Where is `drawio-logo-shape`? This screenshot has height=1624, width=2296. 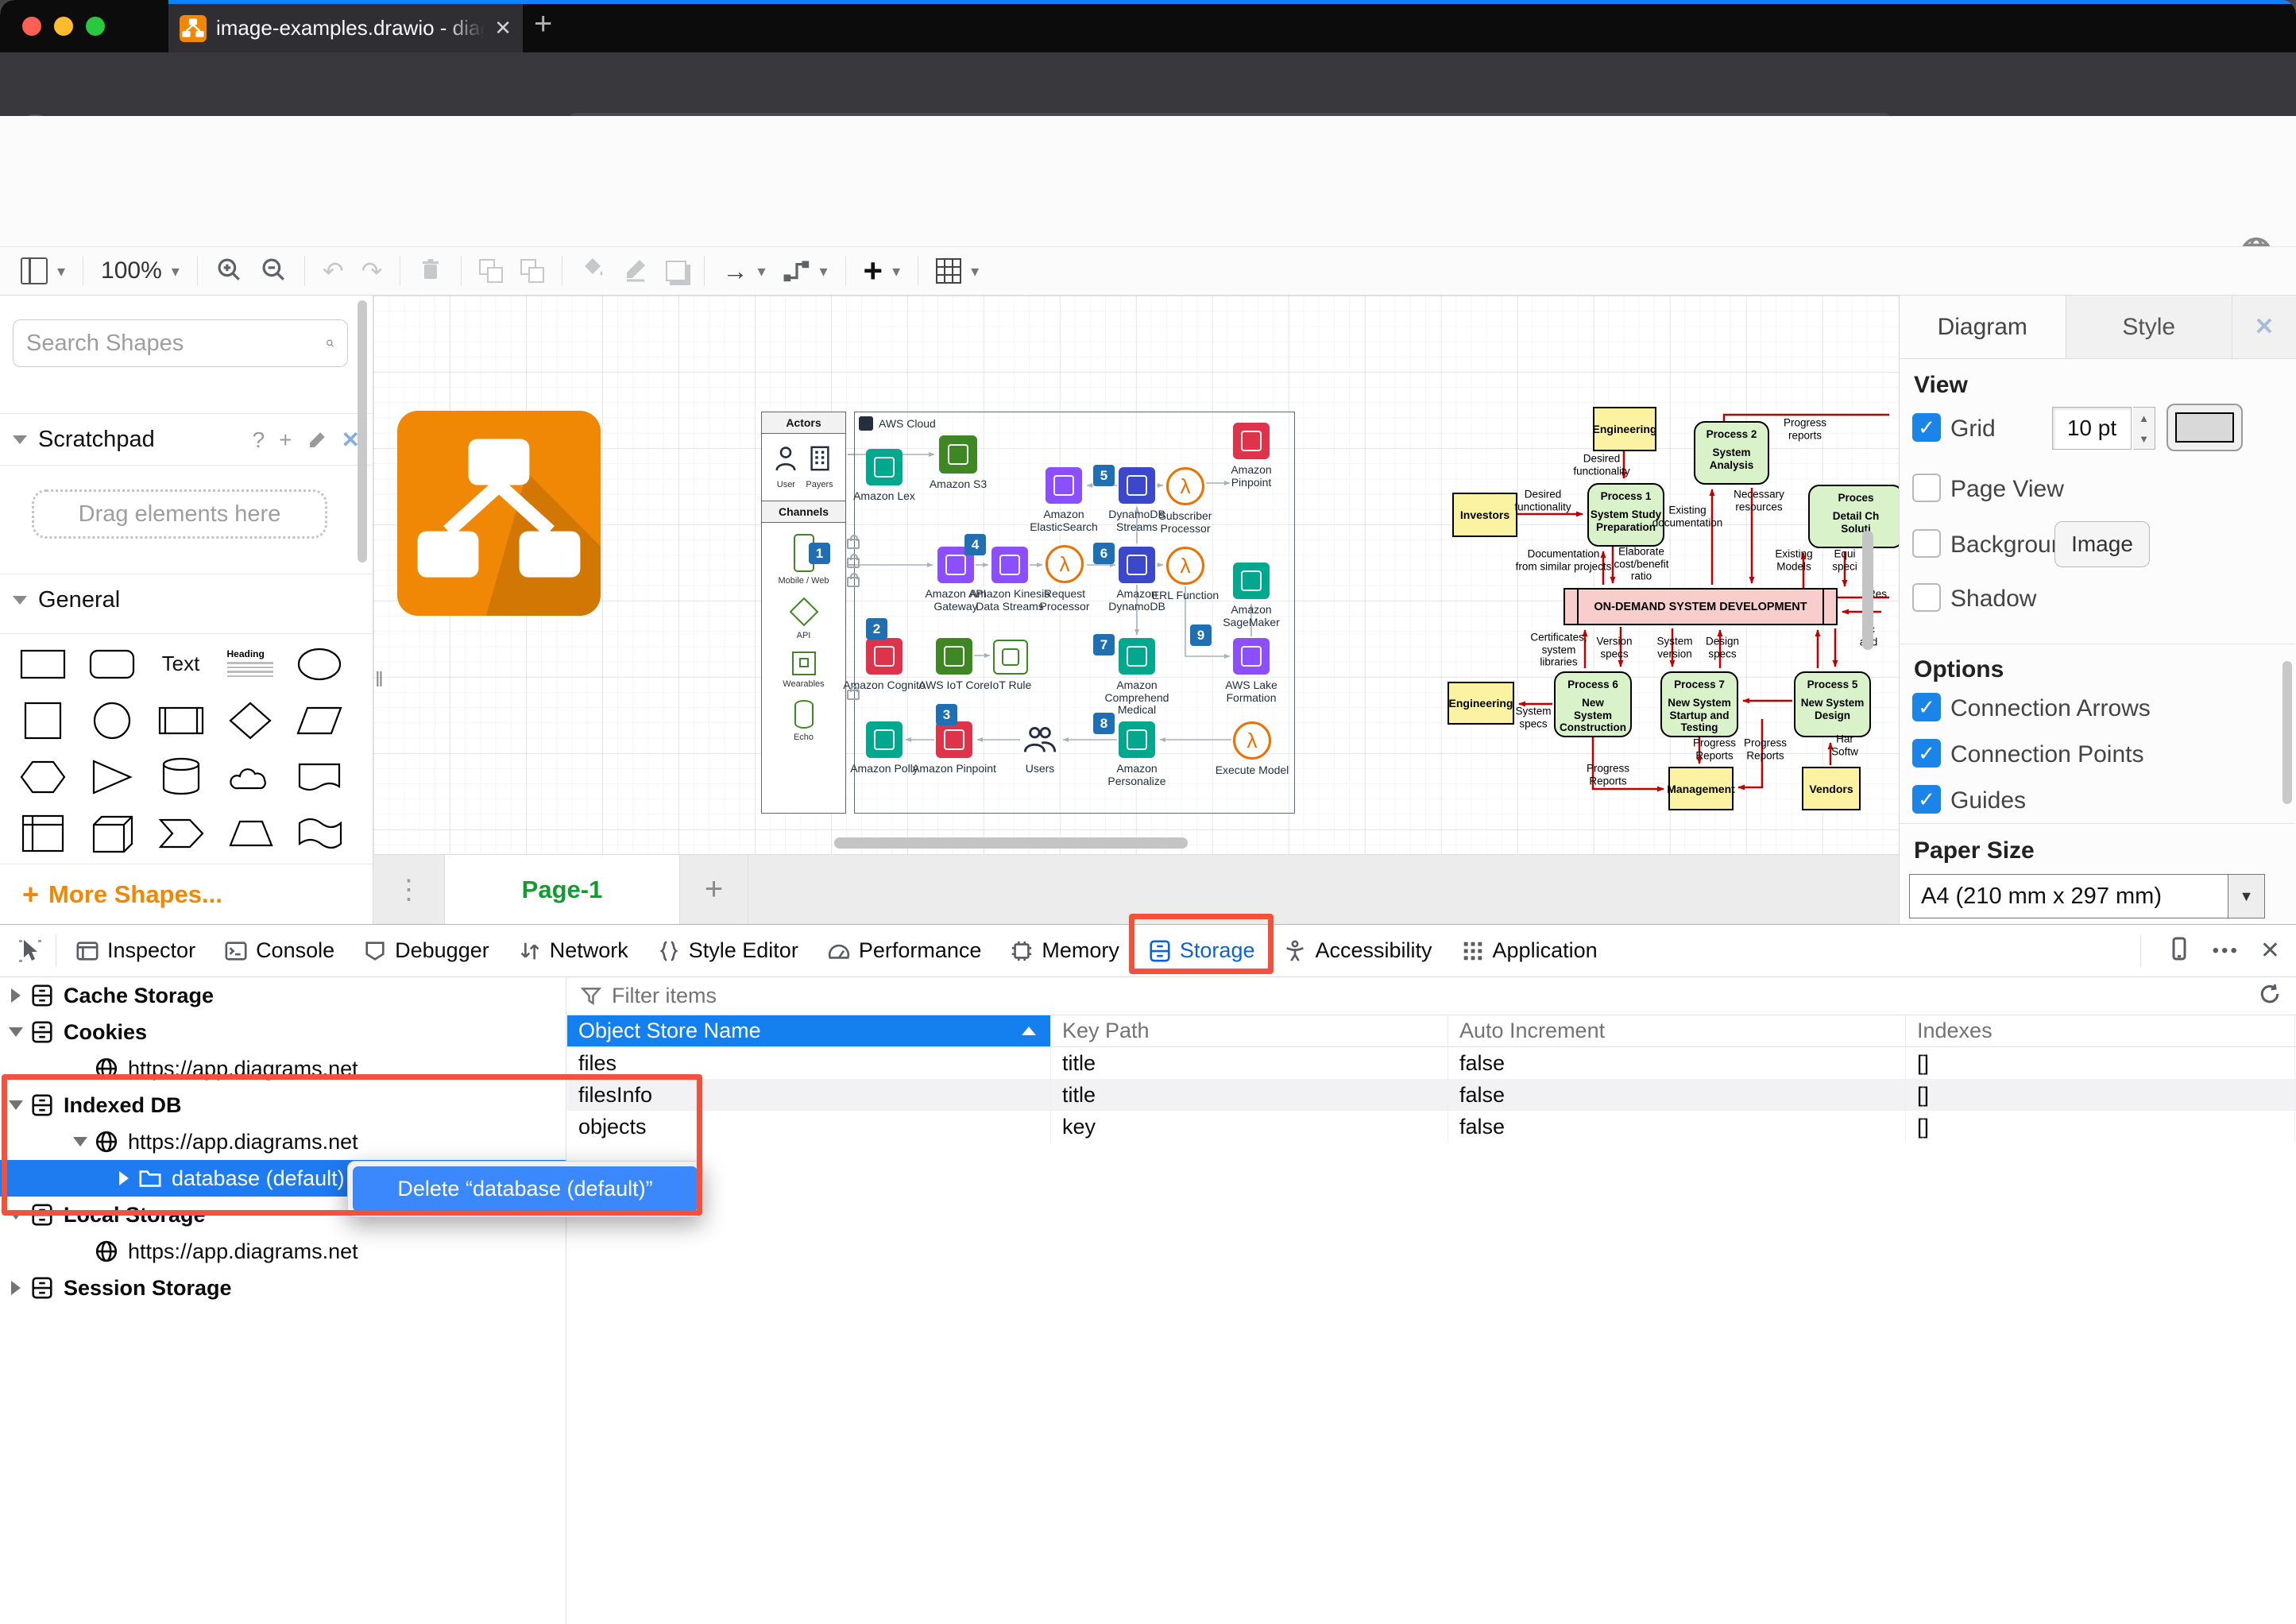
drawio-logo-shape is located at coordinates (499, 513).